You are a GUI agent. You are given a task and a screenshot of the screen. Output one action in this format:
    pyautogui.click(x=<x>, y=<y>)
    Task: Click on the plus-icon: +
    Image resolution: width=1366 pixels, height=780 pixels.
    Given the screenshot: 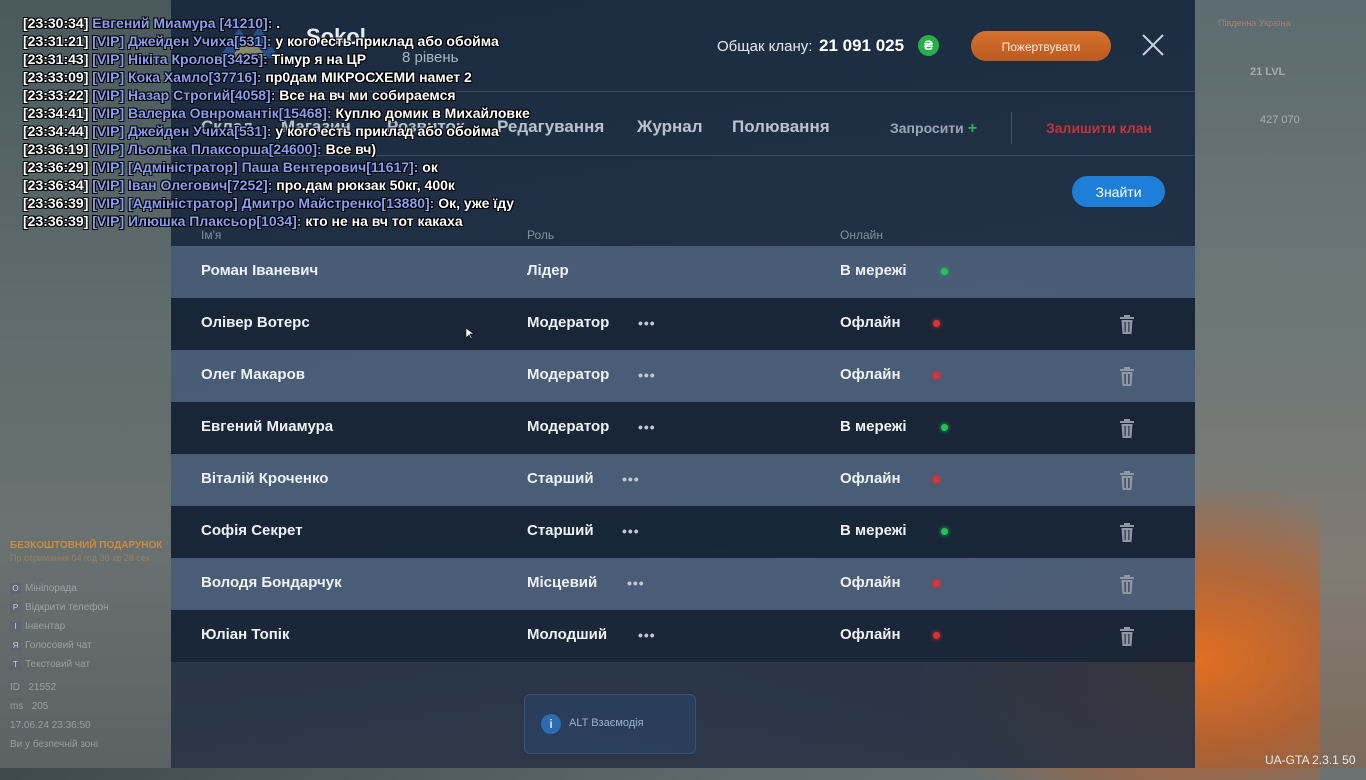 What is the action you would take?
    pyautogui.click(x=972, y=128)
    